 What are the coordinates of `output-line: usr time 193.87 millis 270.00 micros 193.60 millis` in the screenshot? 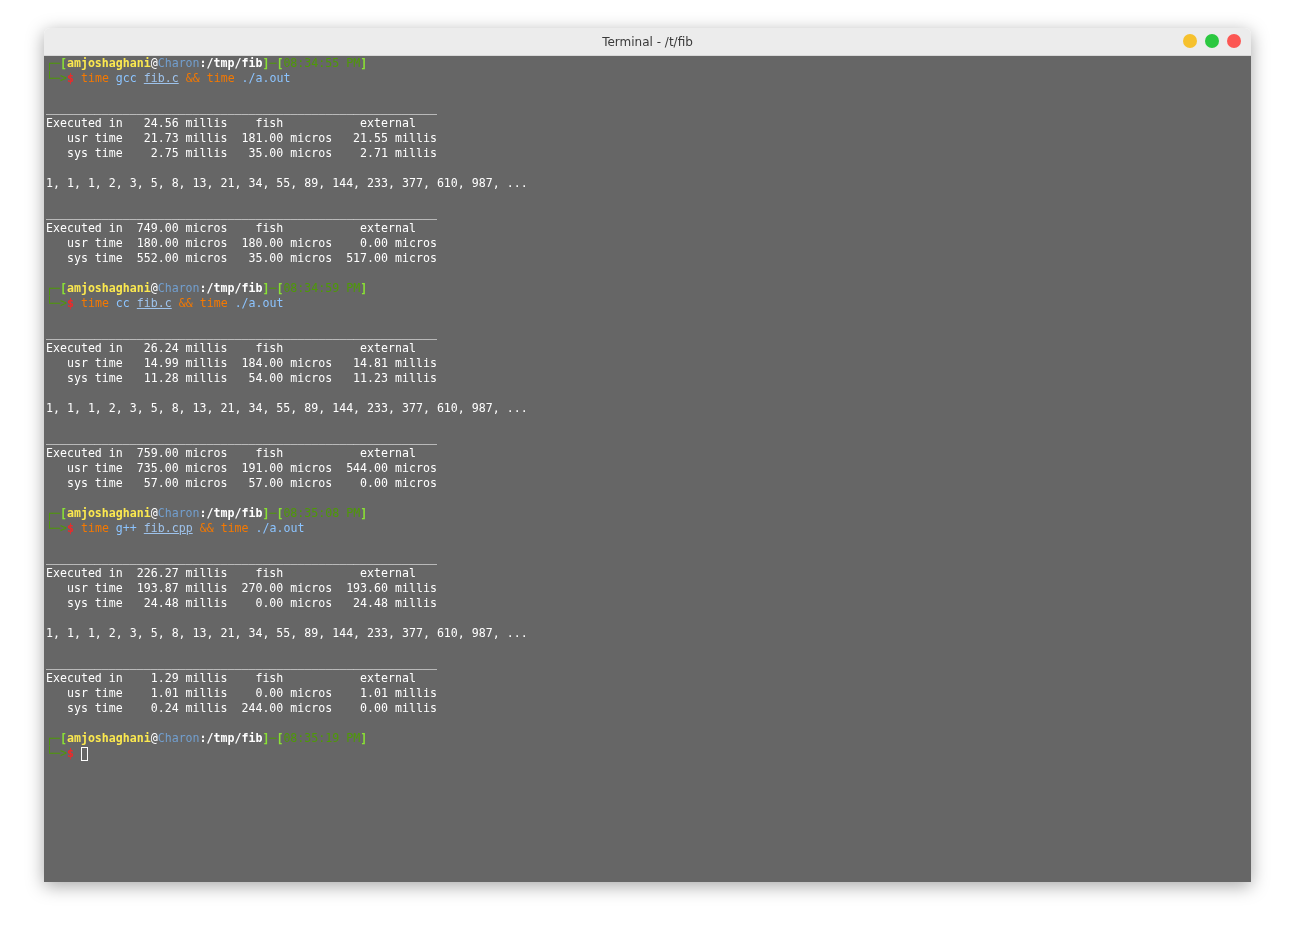 It's located at (251, 588).